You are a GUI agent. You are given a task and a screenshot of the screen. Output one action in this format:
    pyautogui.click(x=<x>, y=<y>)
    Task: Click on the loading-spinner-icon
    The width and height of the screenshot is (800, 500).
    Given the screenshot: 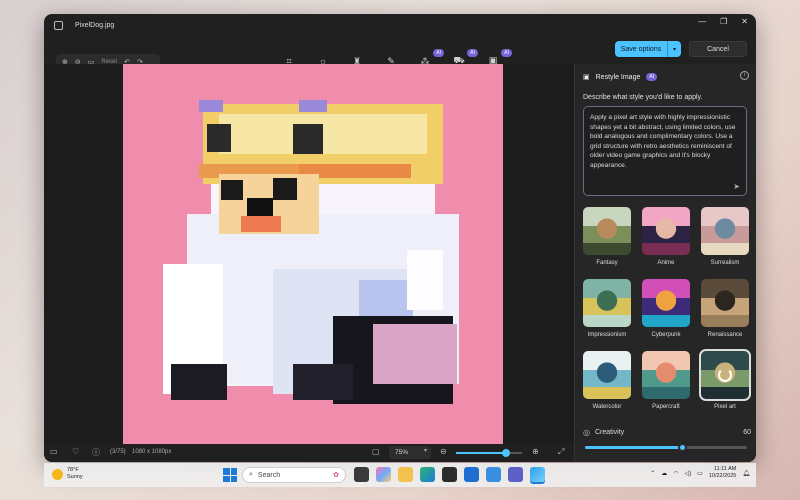 What is the action you would take?
    pyautogui.click(x=725, y=375)
    